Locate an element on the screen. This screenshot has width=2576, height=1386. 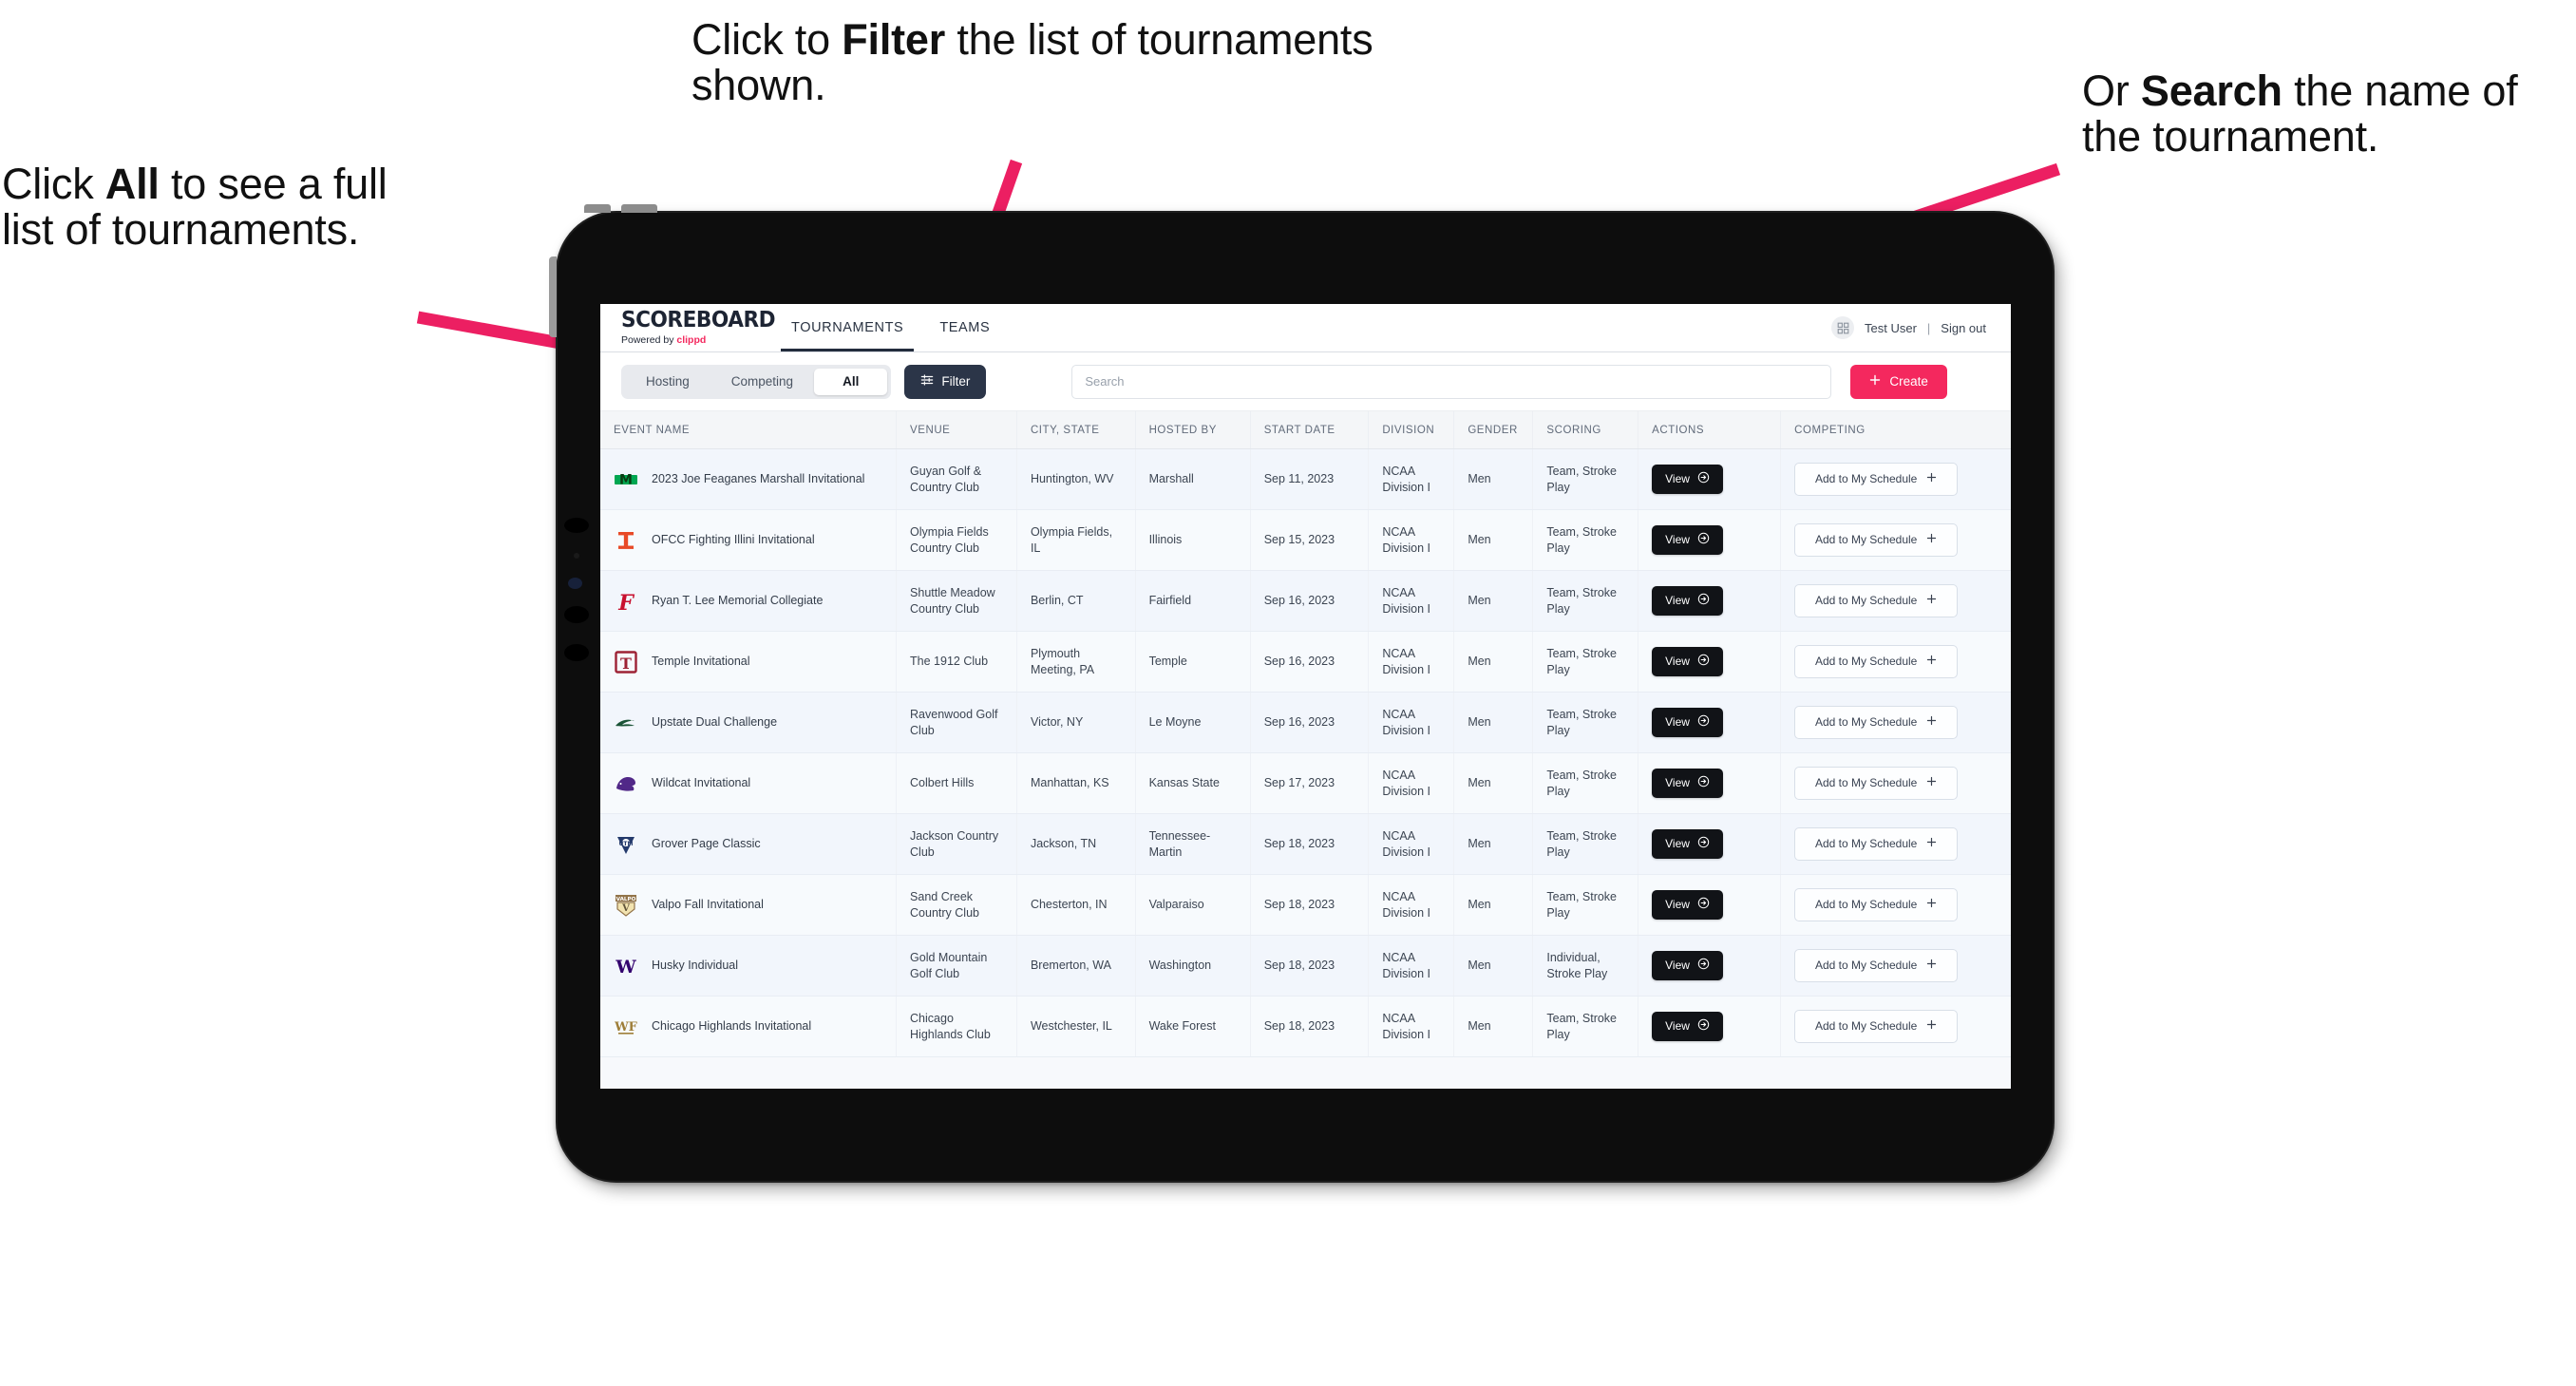
col-header-division: DIVISION is located at coordinates (1411, 430).